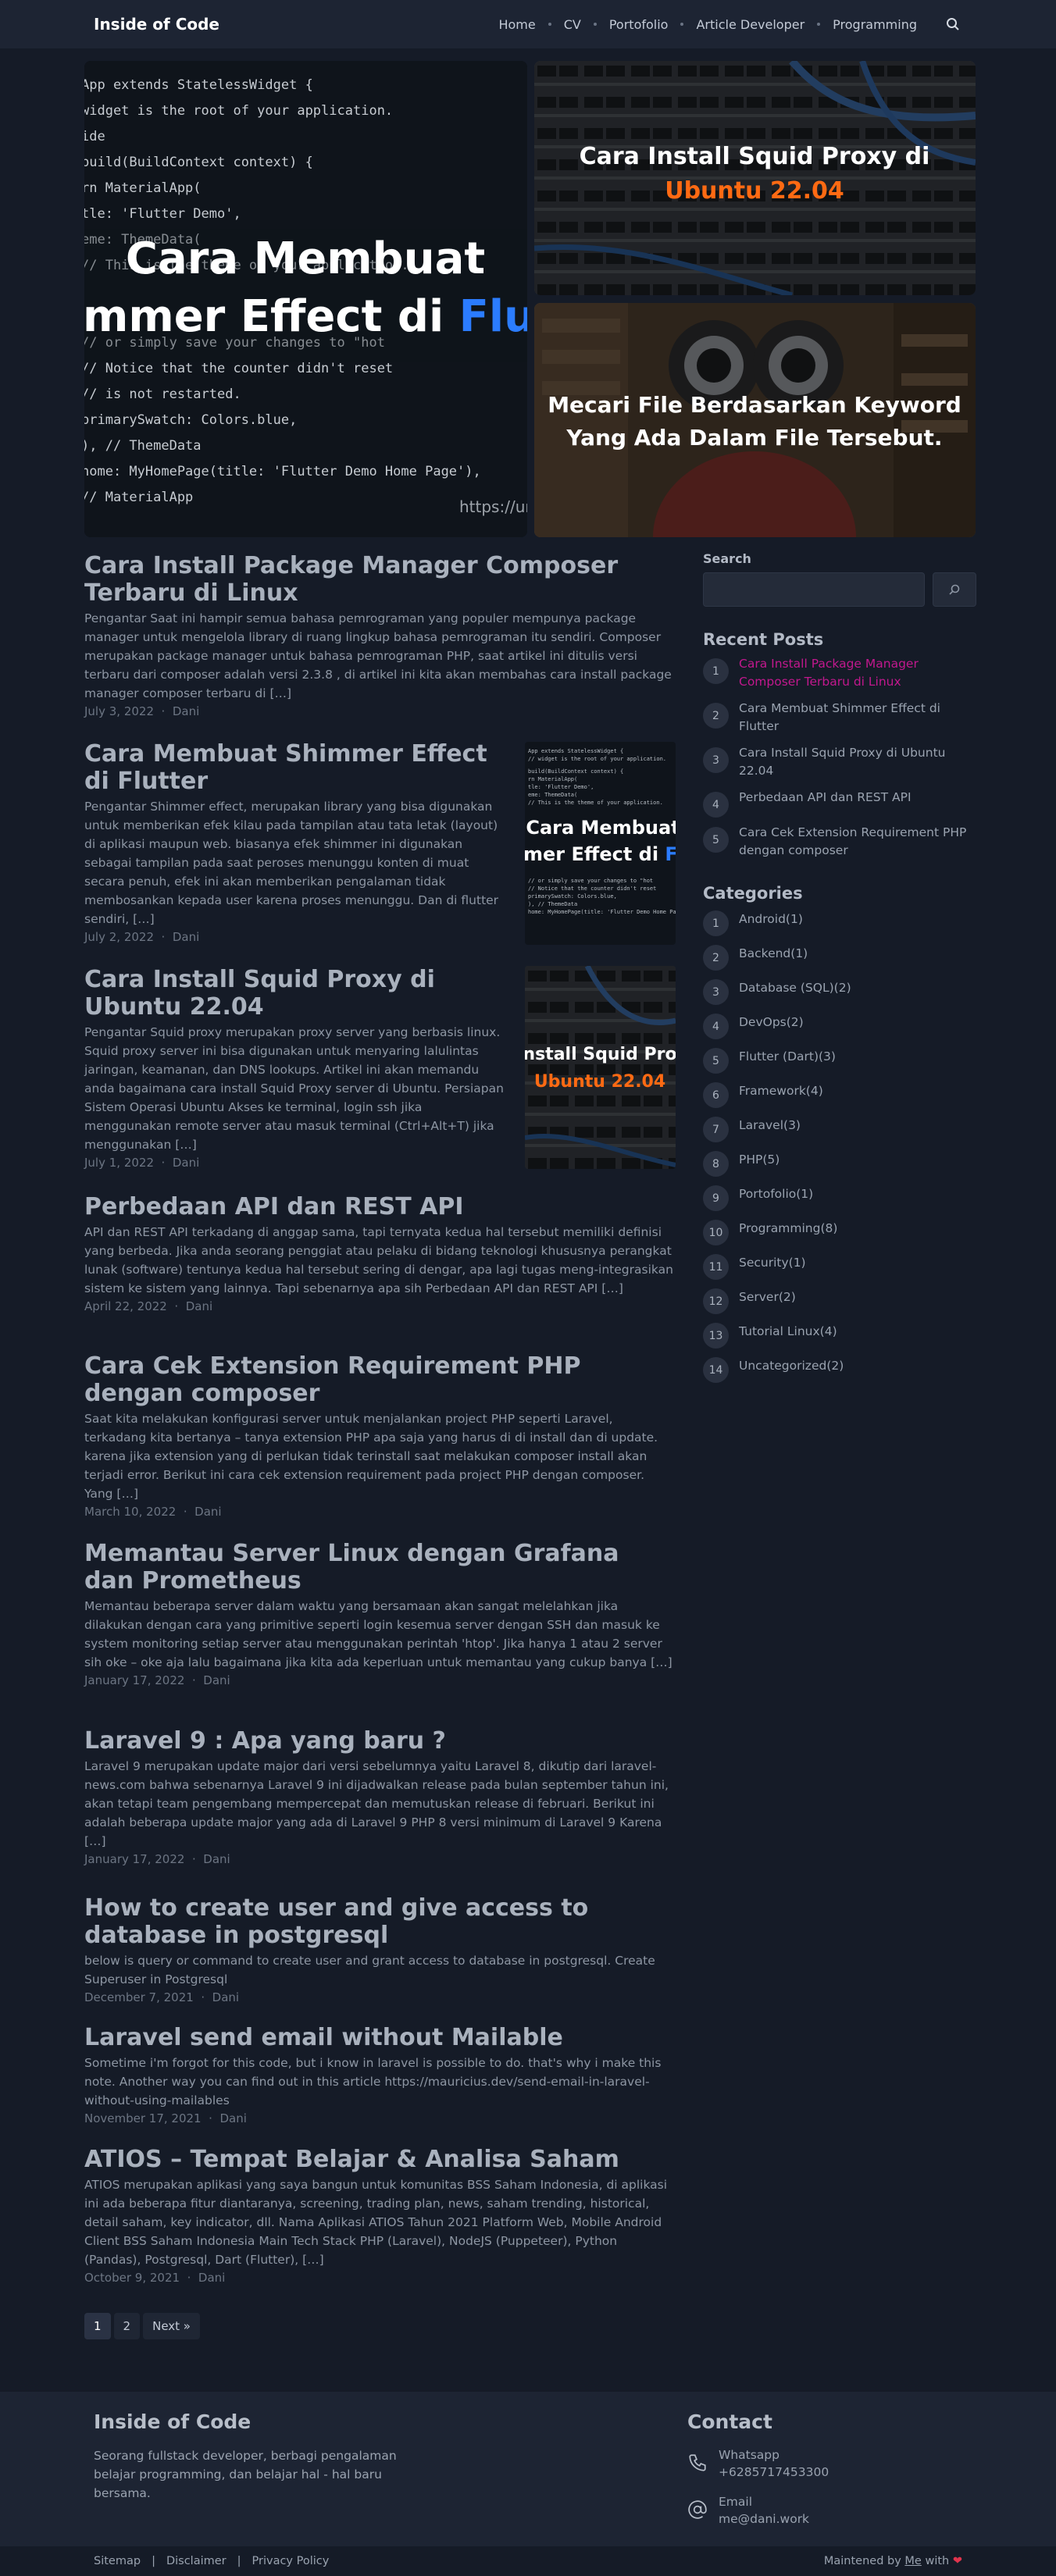 This screenshot has width=1056, height=2576. I want to click on post-date: November 17, 2021, so click(143, 2118).